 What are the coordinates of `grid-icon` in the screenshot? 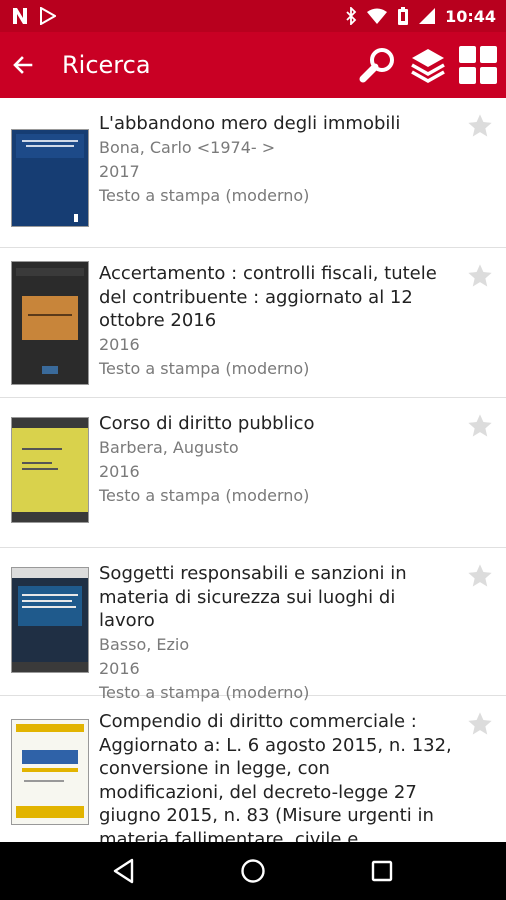 It's located at (478, 65).